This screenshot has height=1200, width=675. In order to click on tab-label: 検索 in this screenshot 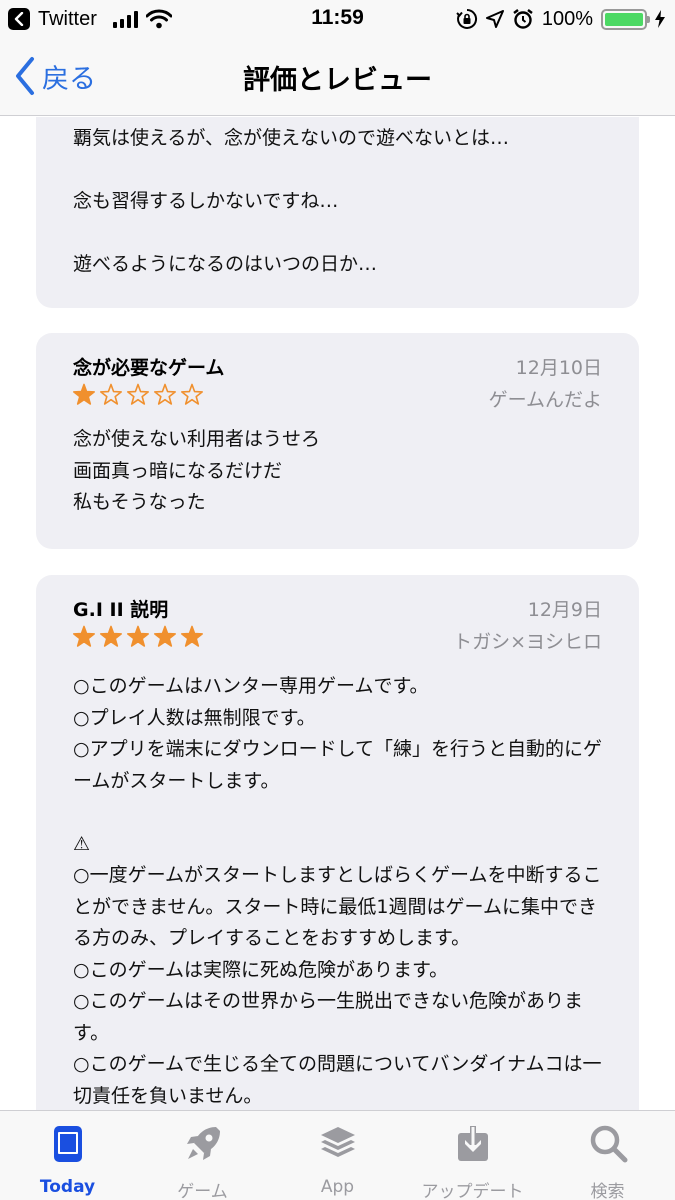, I will do `click(607, 1191)`.